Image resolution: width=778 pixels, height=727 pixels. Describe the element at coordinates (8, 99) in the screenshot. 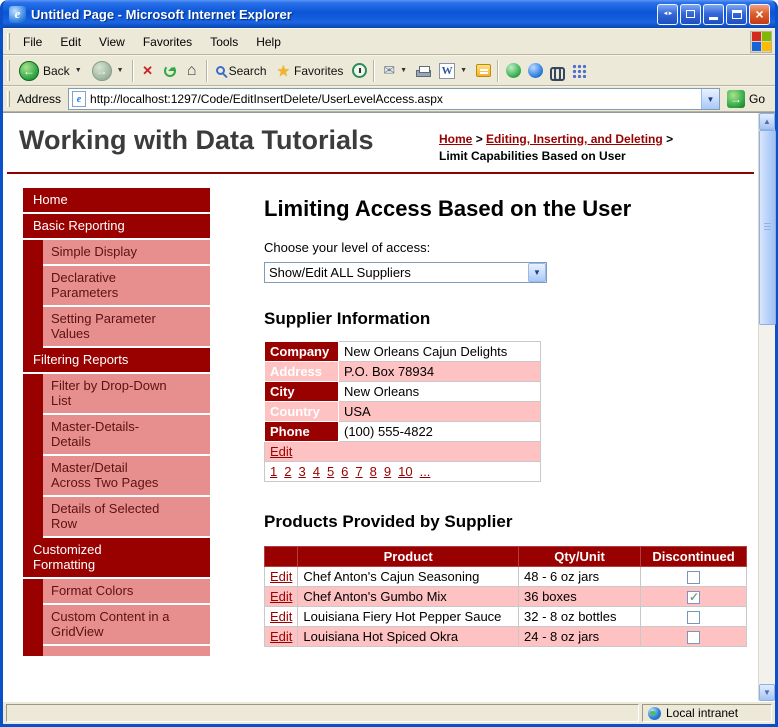

I see `addressbar-grip` at that location.